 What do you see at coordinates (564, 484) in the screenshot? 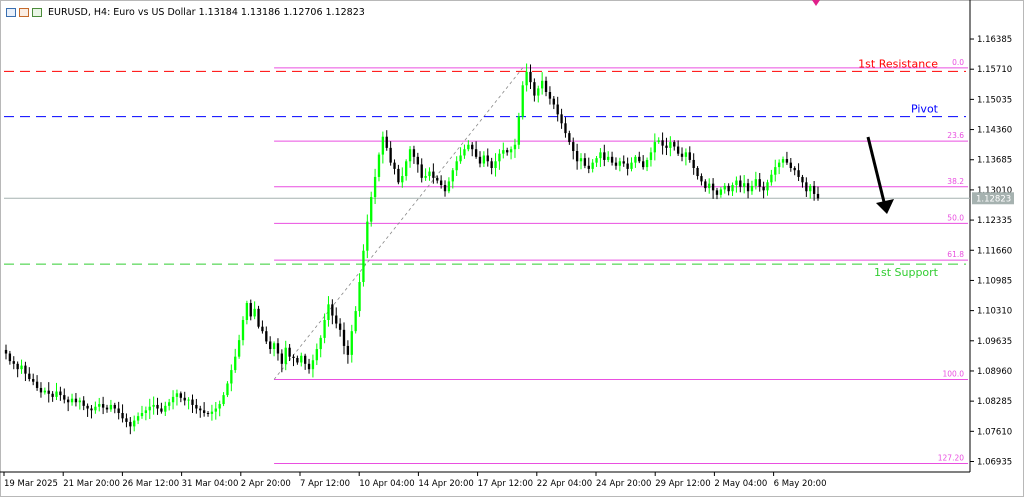
I see `time-tick-label: 22 Apr 04:00` at bounding box center [564, 484].